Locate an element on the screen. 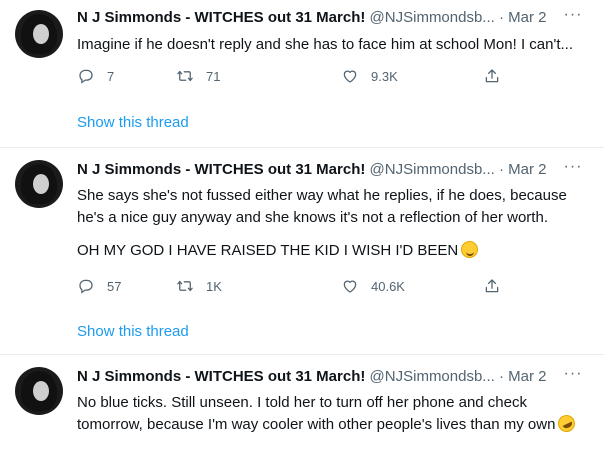  reply-button: 7 is located at coordinates (95, 76).